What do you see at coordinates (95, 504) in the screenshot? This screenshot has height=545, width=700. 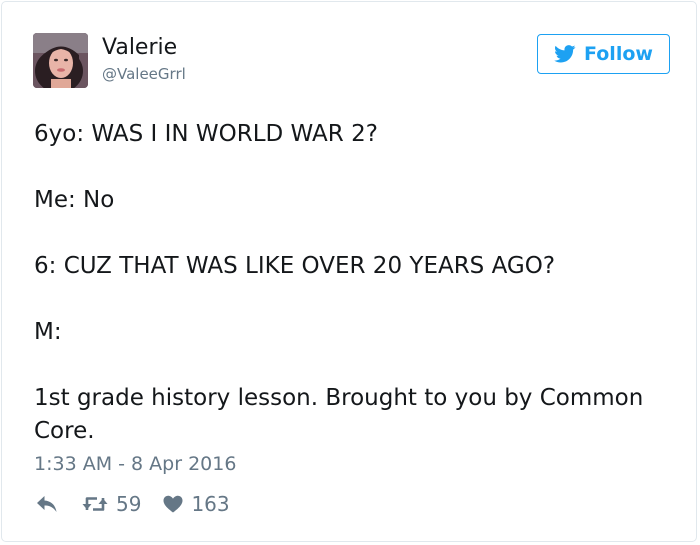 I see `retweet-icon` at bounding box center [95, 504].